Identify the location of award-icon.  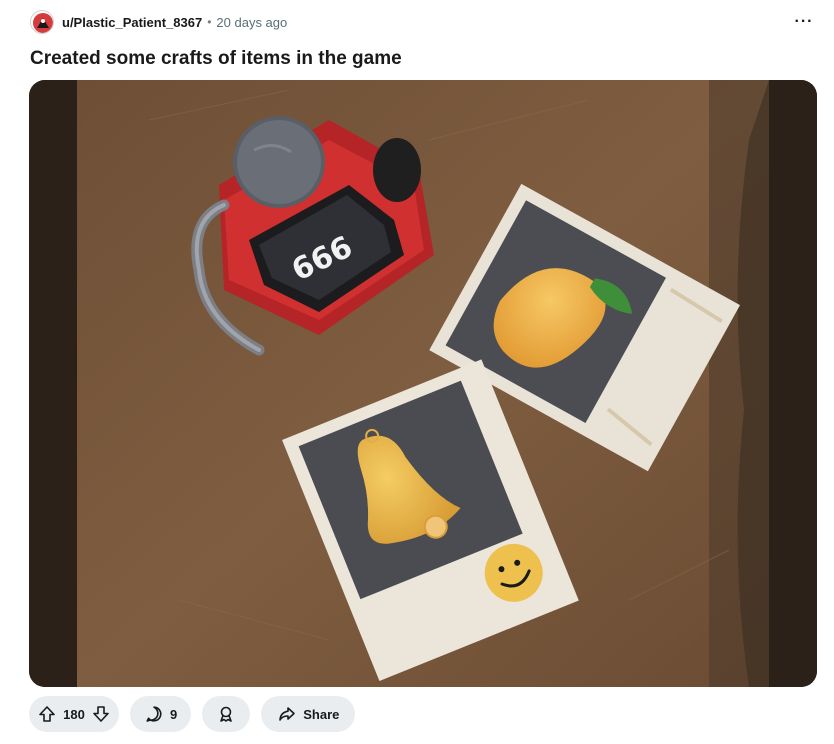
(226, 714).